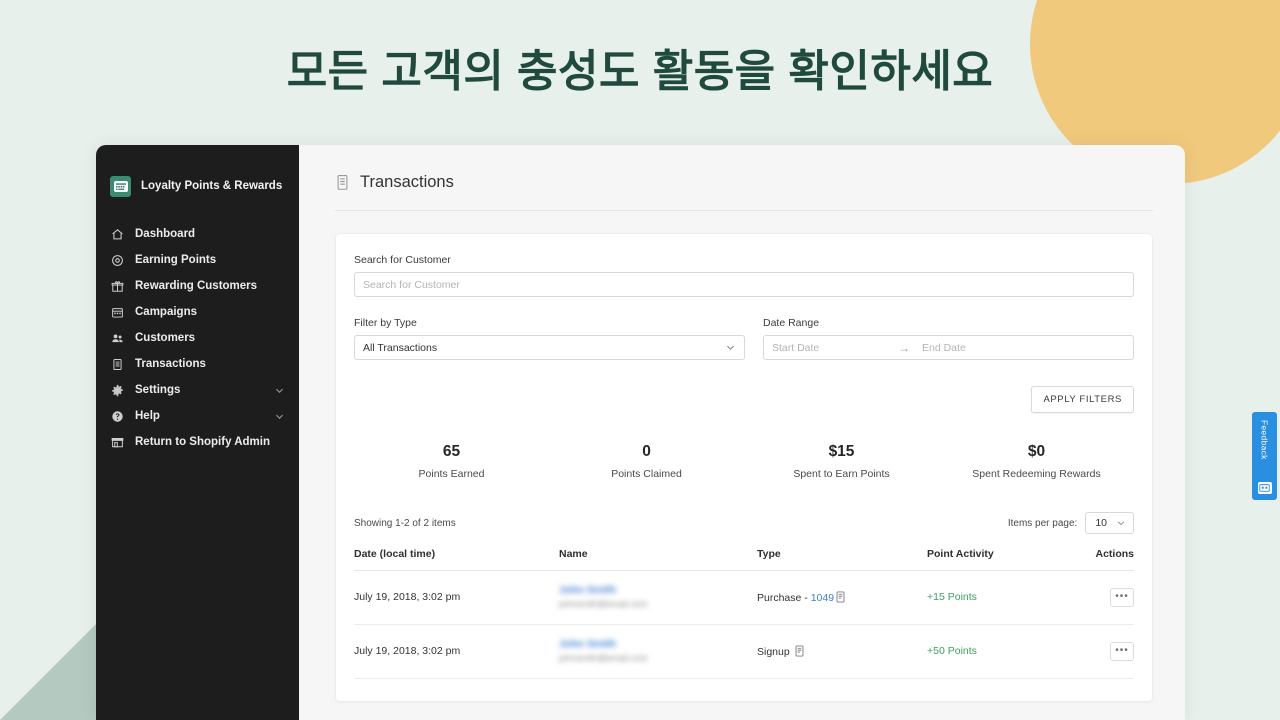 This screenshot has width=1280, height=720. I want to click on calendar-icon, so click(117, 312).